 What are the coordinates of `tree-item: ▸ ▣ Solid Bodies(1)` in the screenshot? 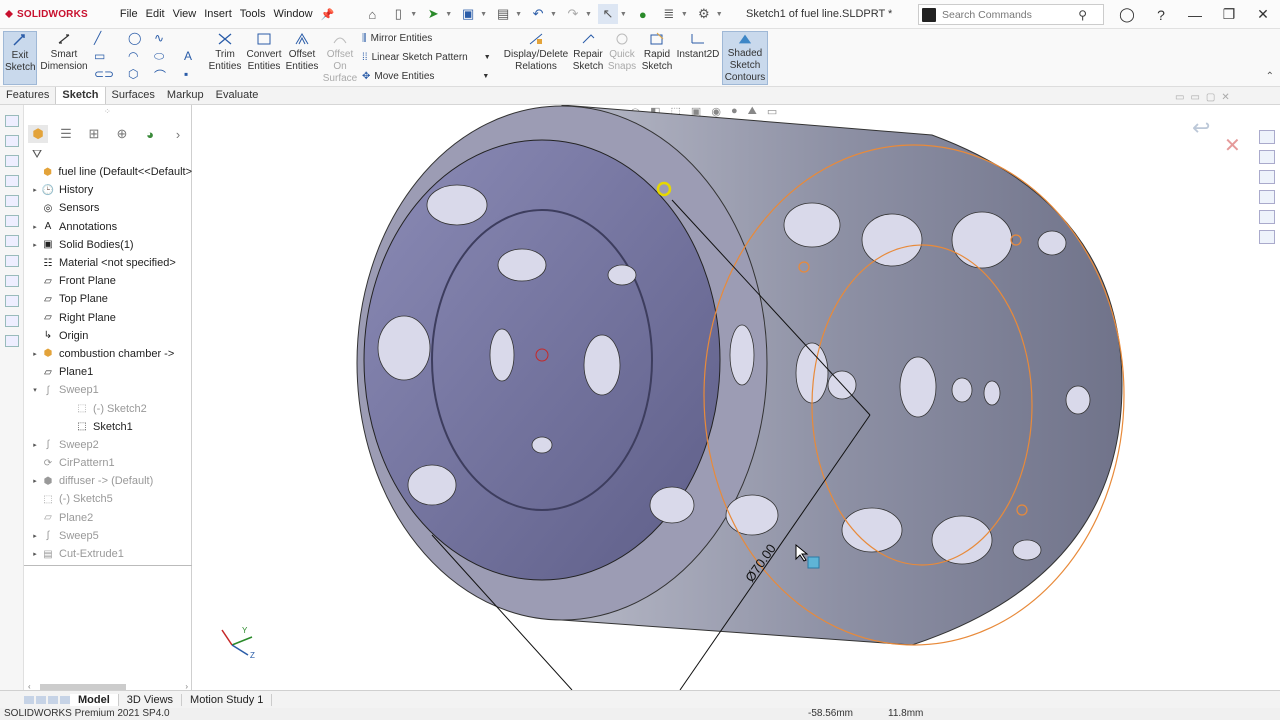 It's located at (108, 245).